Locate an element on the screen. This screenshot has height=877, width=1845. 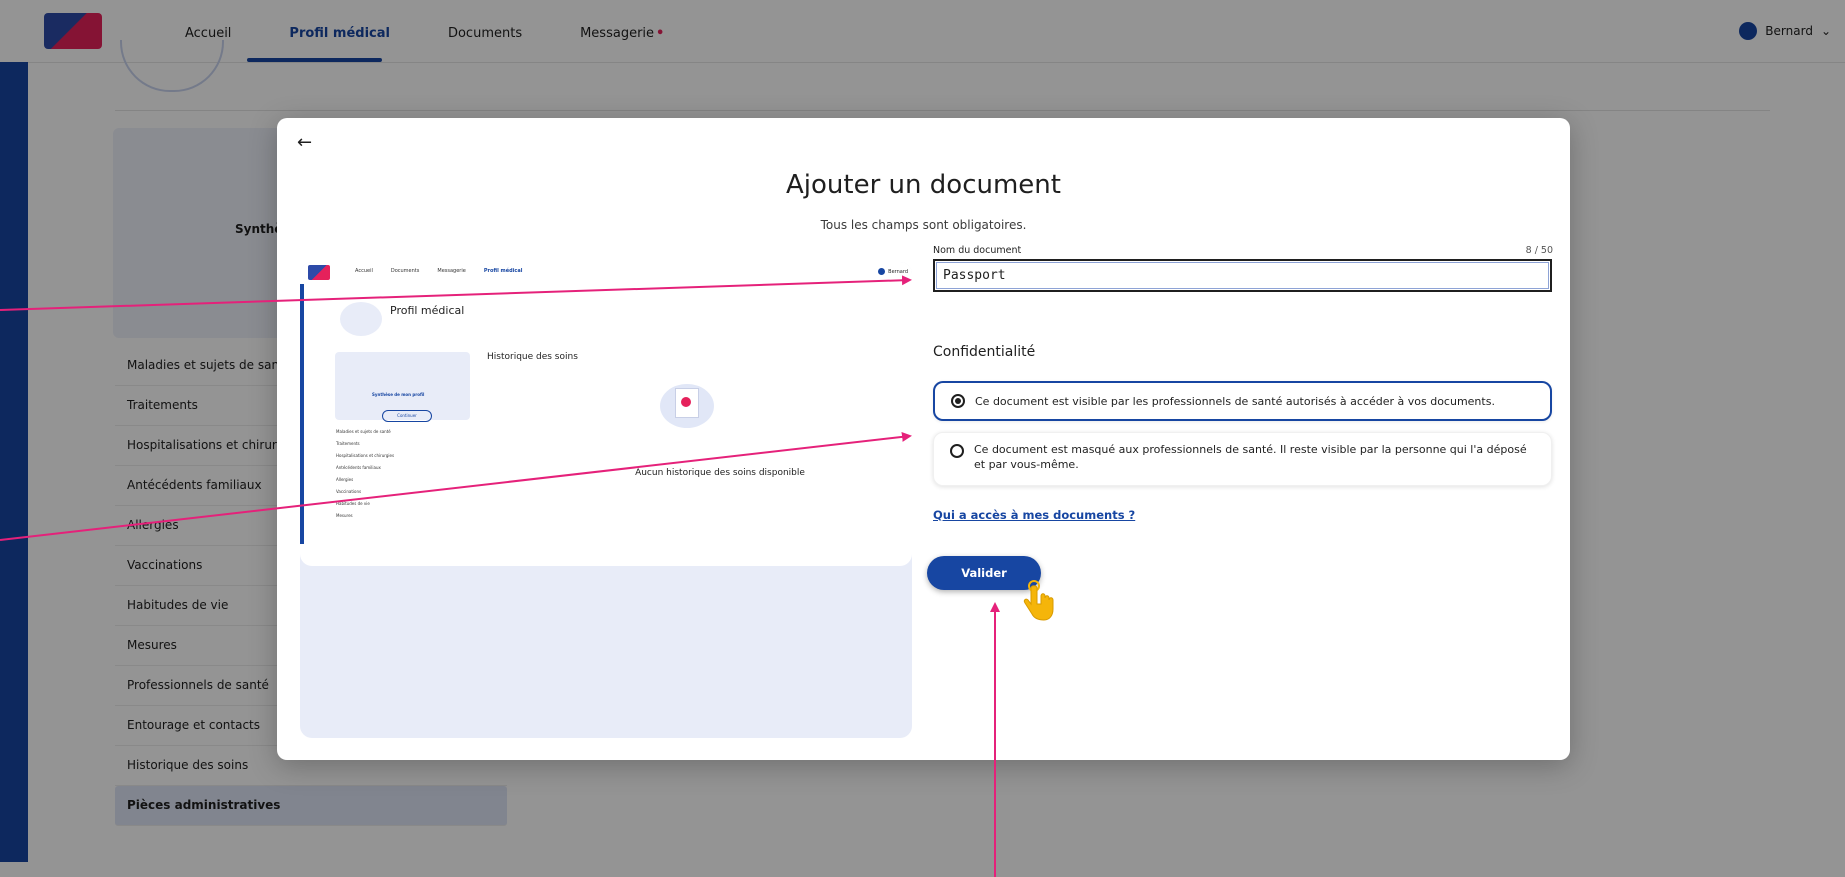
preview-profile-icon is located at coordinates (361, 319).